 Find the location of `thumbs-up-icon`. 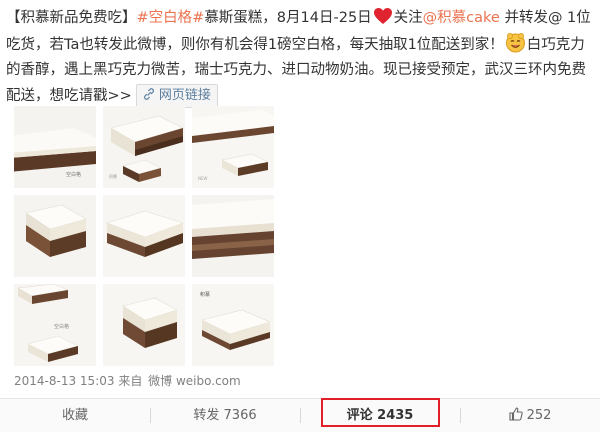

thumbs-up-icon is located at coordinates (516, 414).